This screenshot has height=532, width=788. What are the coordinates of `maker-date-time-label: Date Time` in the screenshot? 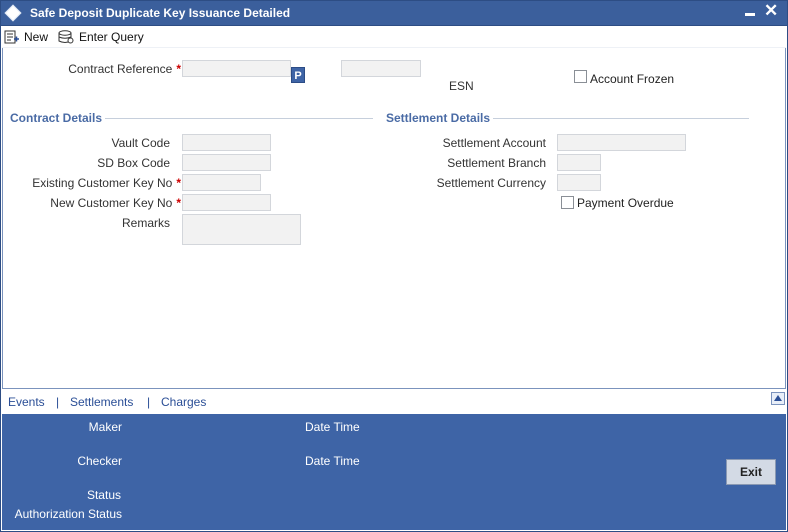 It's located at (332, 427).